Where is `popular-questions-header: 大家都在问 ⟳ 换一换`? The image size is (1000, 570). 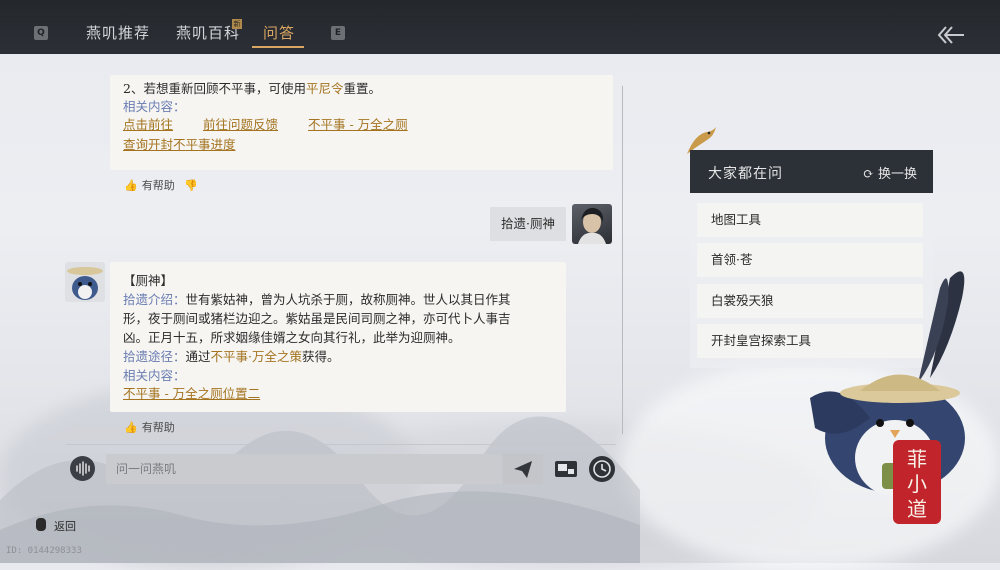
popular-questions-header: 大家都在问 ⟳ 换一换 is located at coordinates (811, 171).